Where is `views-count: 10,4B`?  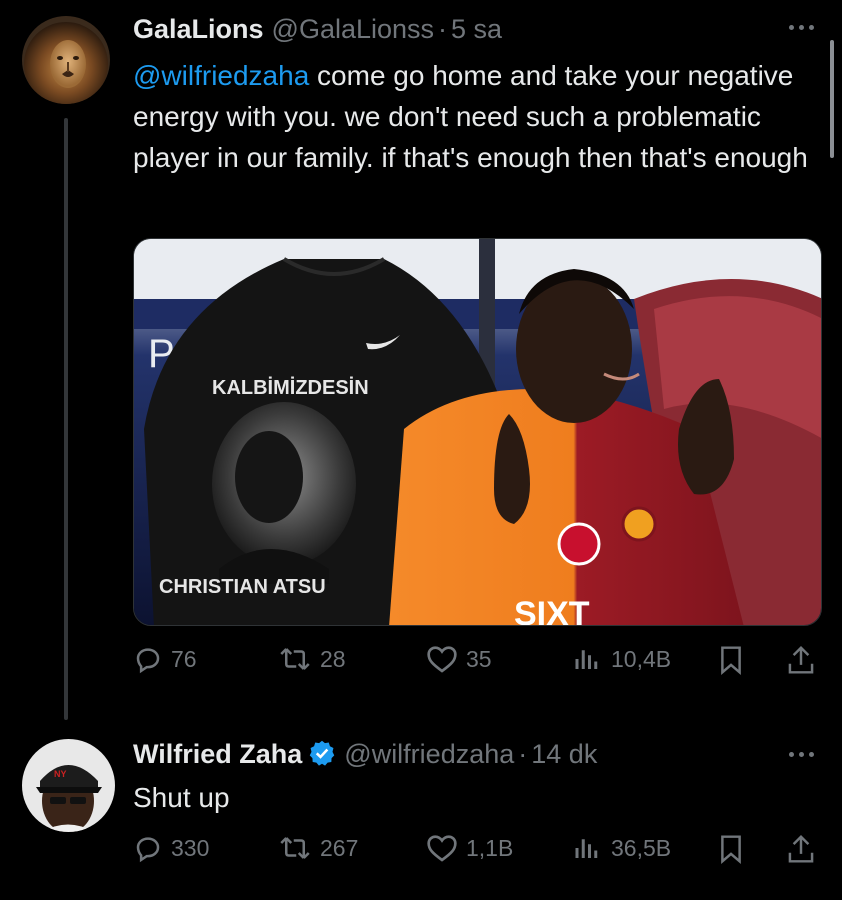
views-count: 10,4B is located at coordinates (641, 658).